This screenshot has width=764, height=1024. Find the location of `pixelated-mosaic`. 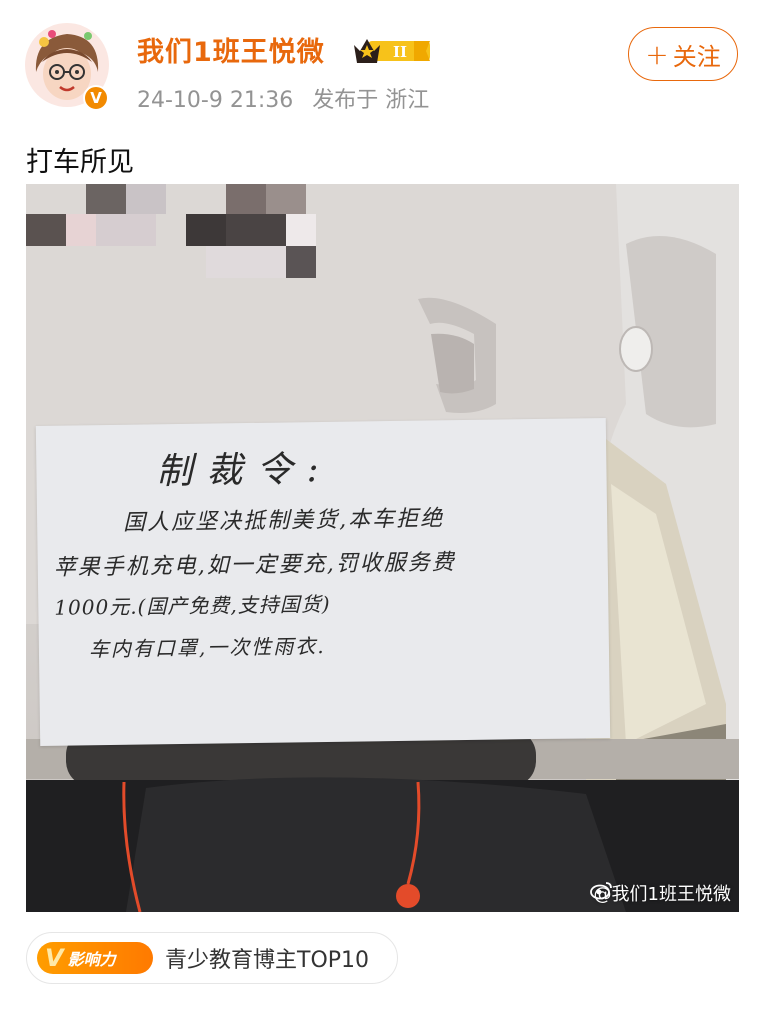

pixelated-mosaic is located at coordinates (171, 231).